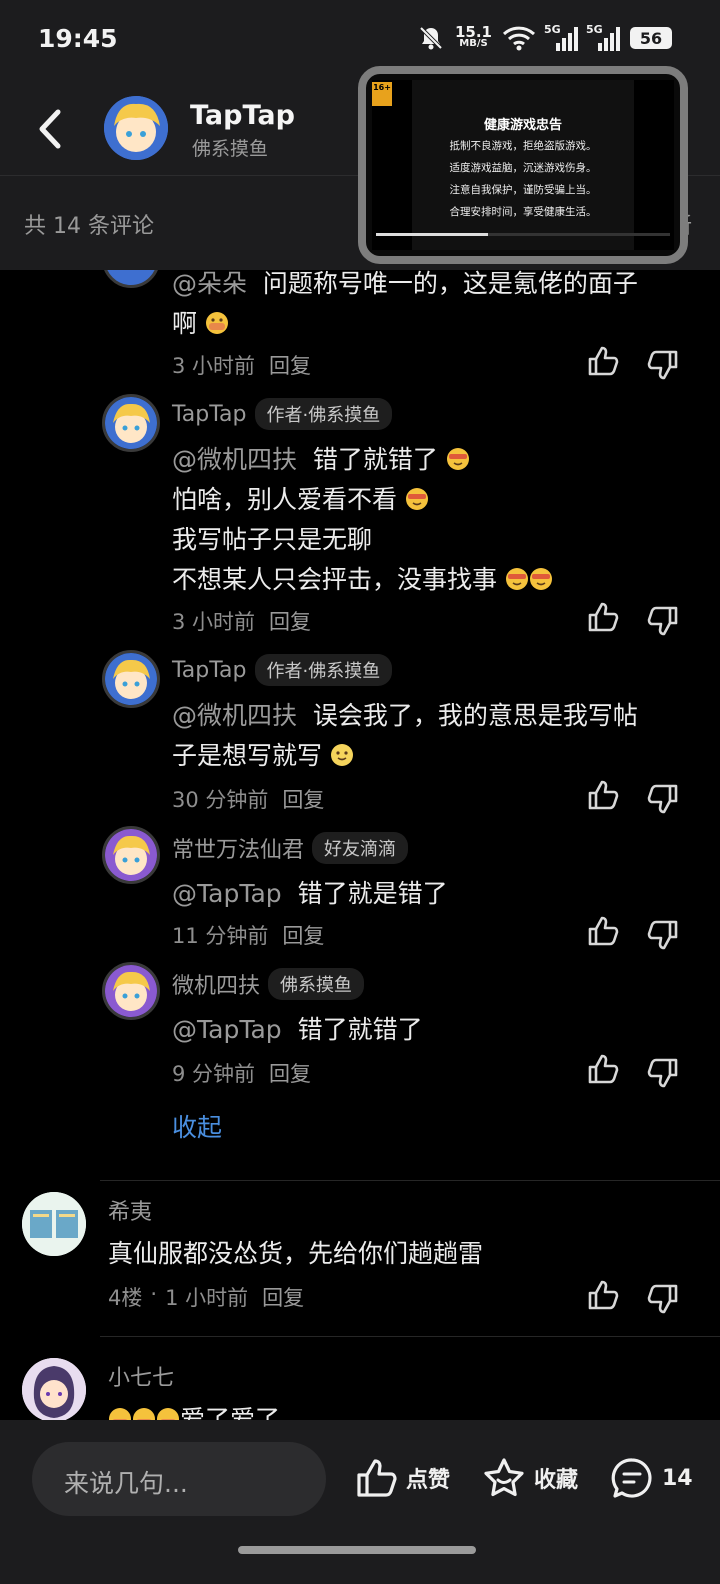 This screenshot has height=1584, width=720. I want to click on comment-author-row: 小七七, so click(141, 1376).